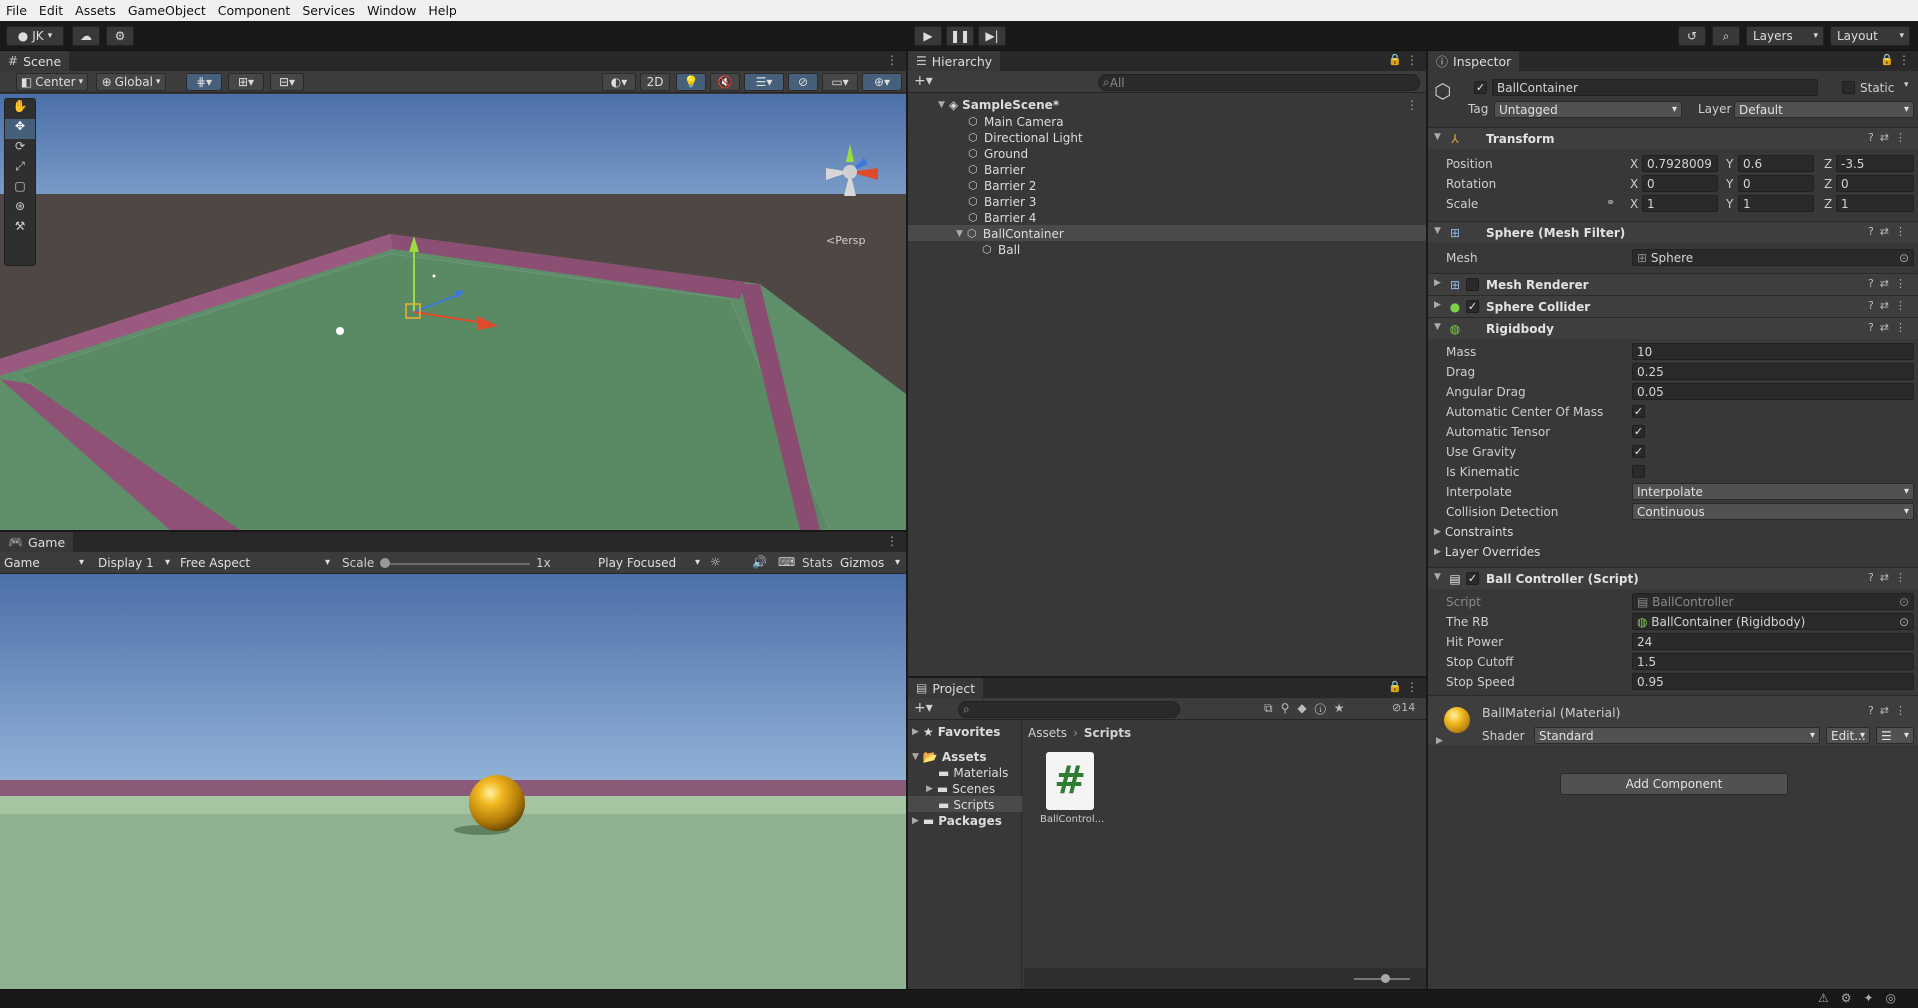  Describe the element at coordinates (1673, 284) in the screenshot. I see `mesh-renderer-header: ▶ ⊞ Mesh Renderer ?⇄⋮` at that location.